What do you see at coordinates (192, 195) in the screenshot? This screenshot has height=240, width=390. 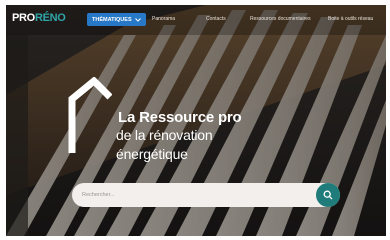 I see `search-input` at bounding box center [192, 195].